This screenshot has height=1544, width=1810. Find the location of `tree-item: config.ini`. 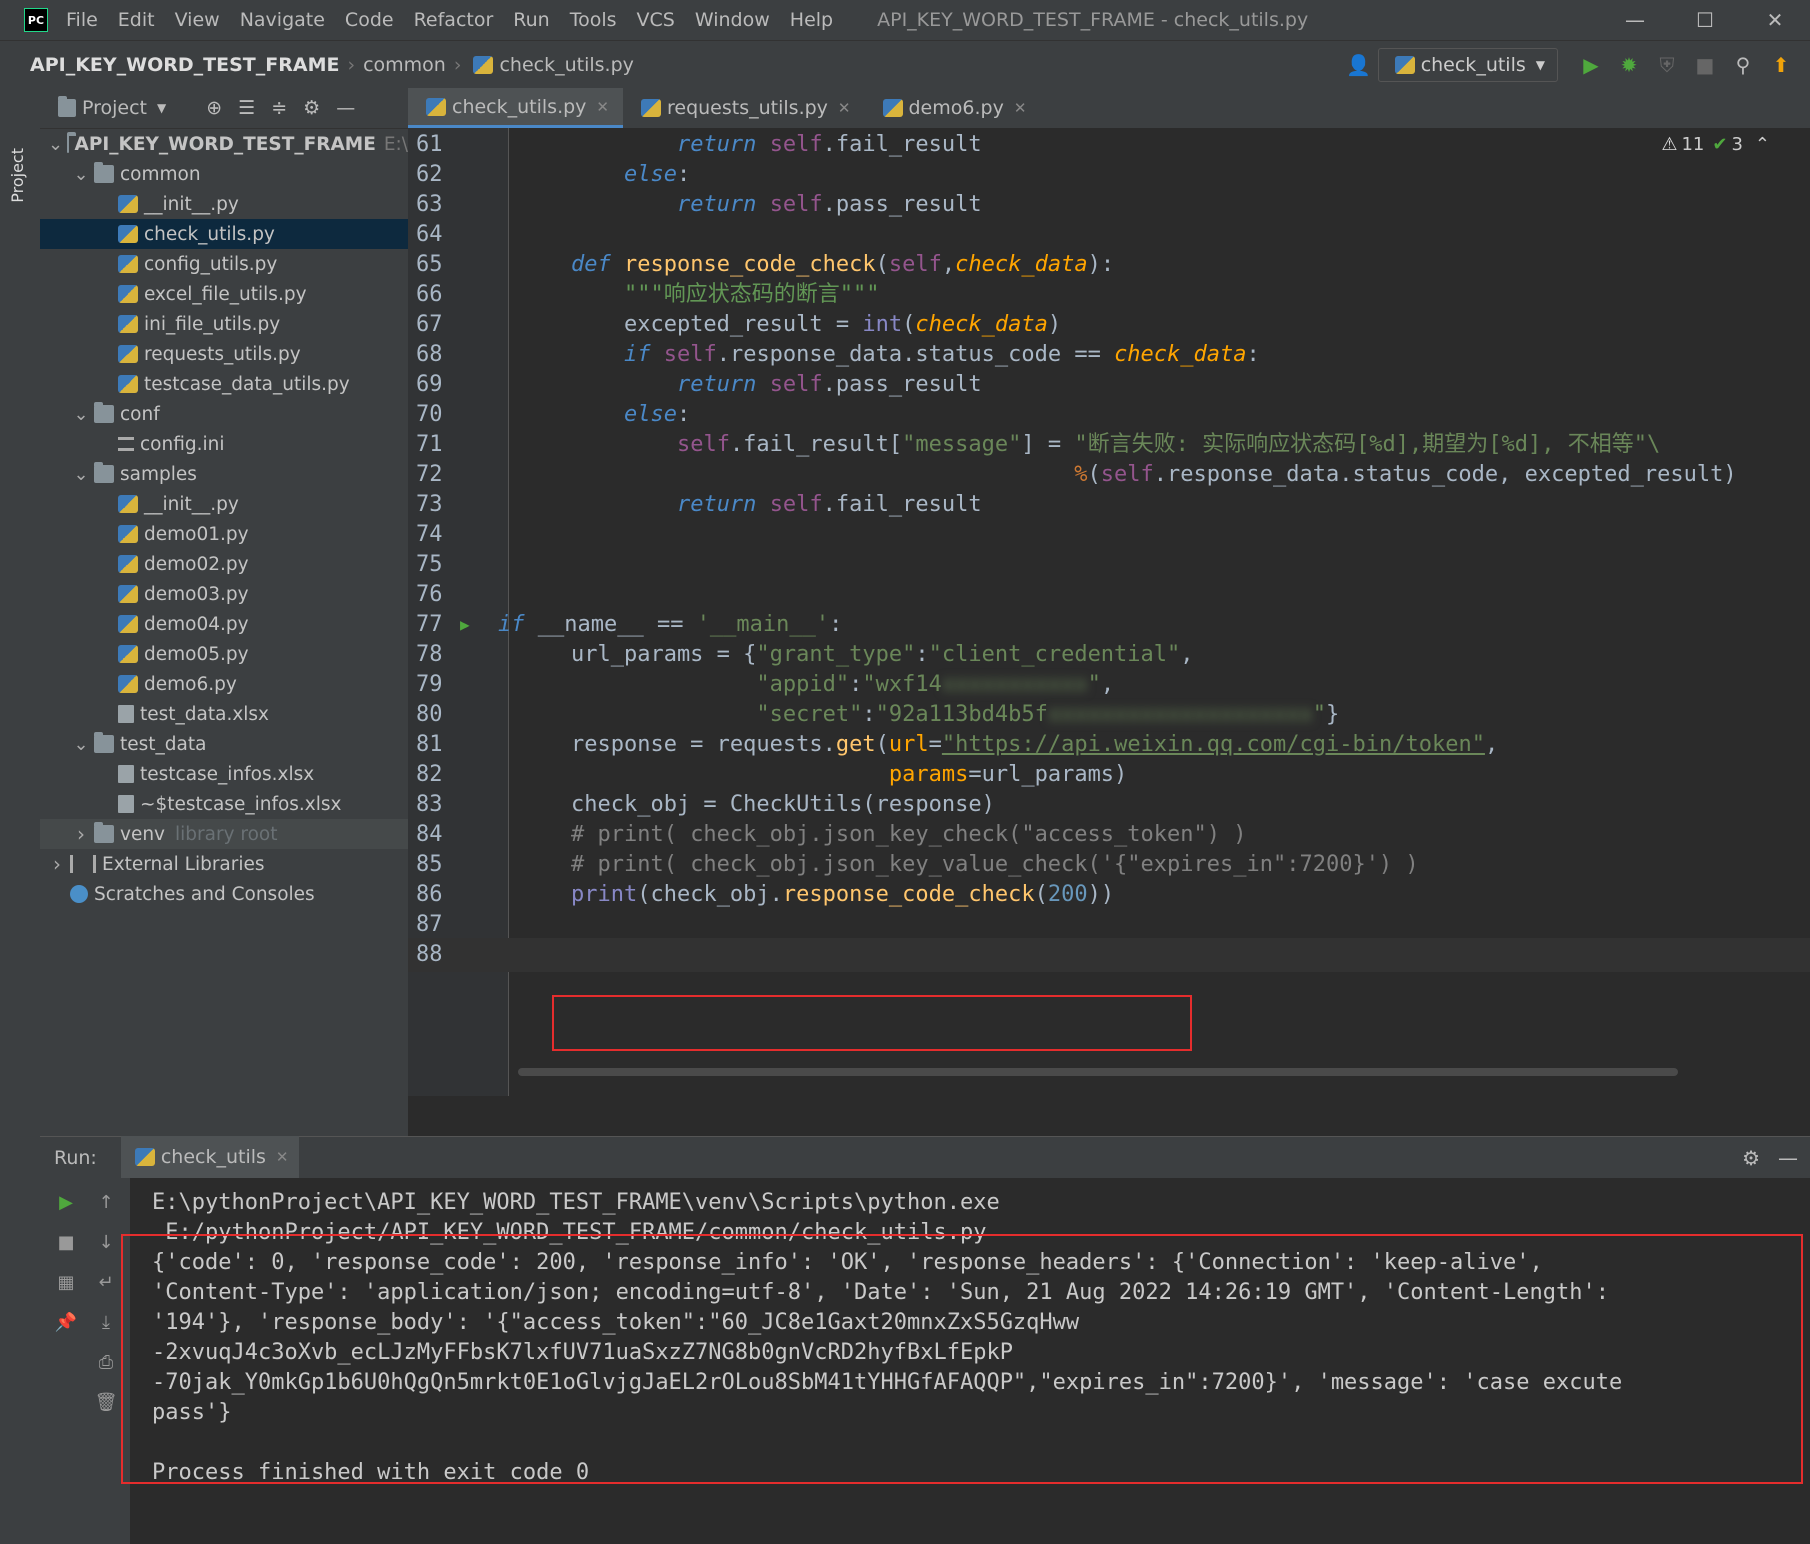

tree-item: config.ini is located at coordinates (224, 444).